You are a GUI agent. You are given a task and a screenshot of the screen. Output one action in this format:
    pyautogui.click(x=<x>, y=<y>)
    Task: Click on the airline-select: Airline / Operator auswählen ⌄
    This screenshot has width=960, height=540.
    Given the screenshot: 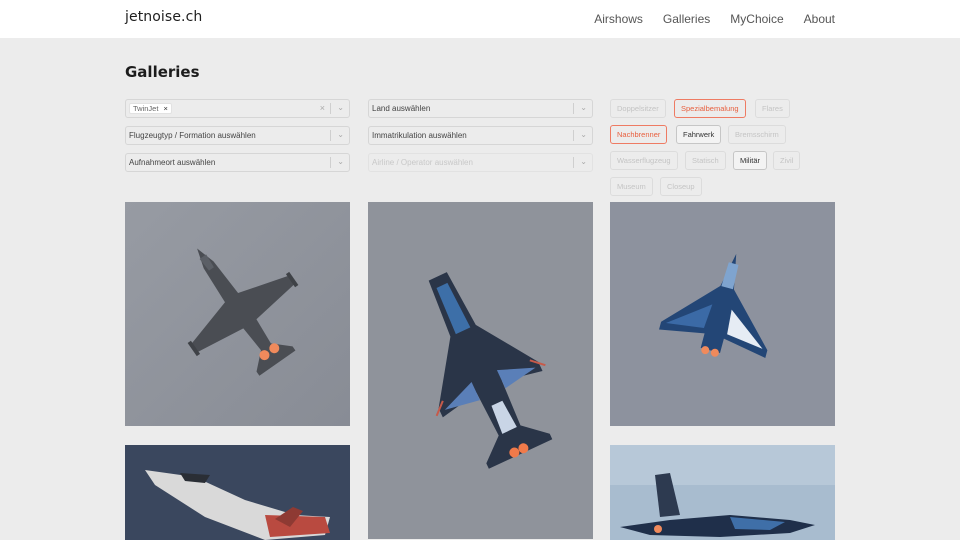 What is the action you would take?
    pyautogui.click(x=480, y=162)
    